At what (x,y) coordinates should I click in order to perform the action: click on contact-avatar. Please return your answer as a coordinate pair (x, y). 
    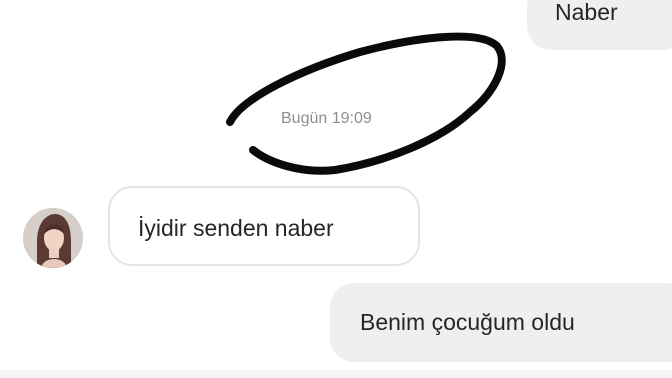
    Looking at the image, I should click on (53, 238).